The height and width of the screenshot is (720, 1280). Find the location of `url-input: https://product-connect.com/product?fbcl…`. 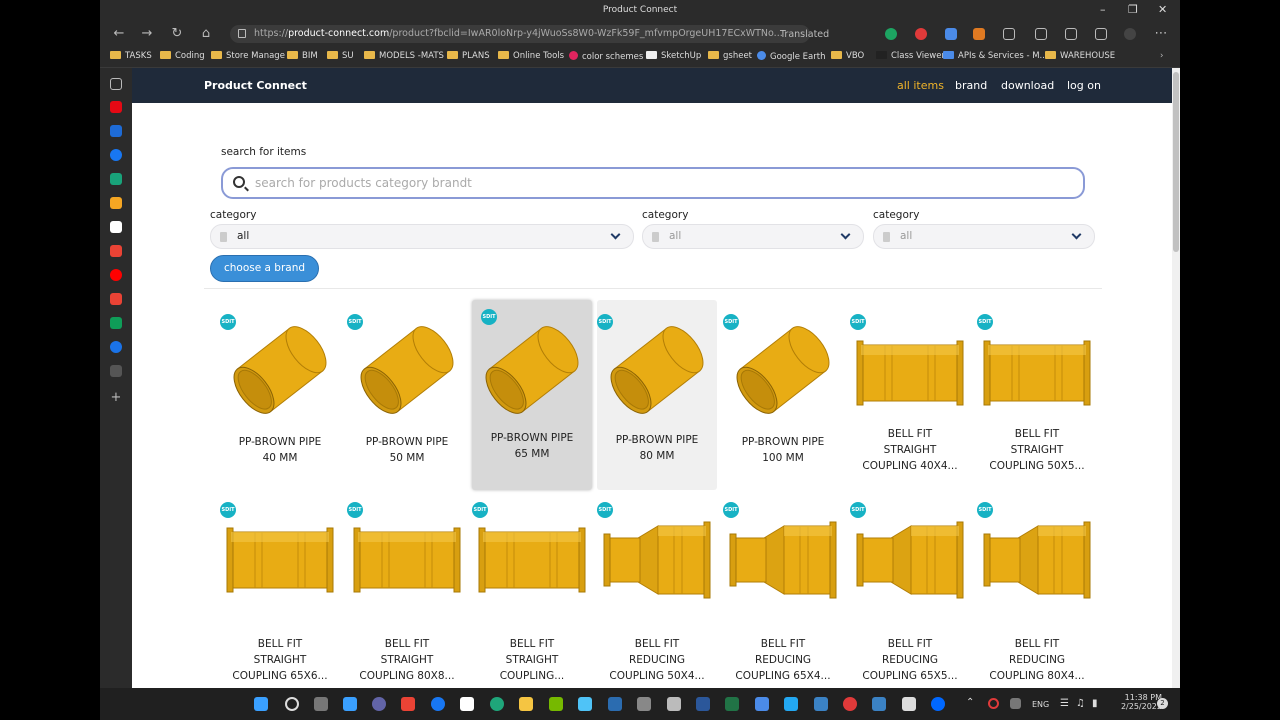

url-input: https://product-connect.com/product?fbcl… is located at coordinates (520, 34).